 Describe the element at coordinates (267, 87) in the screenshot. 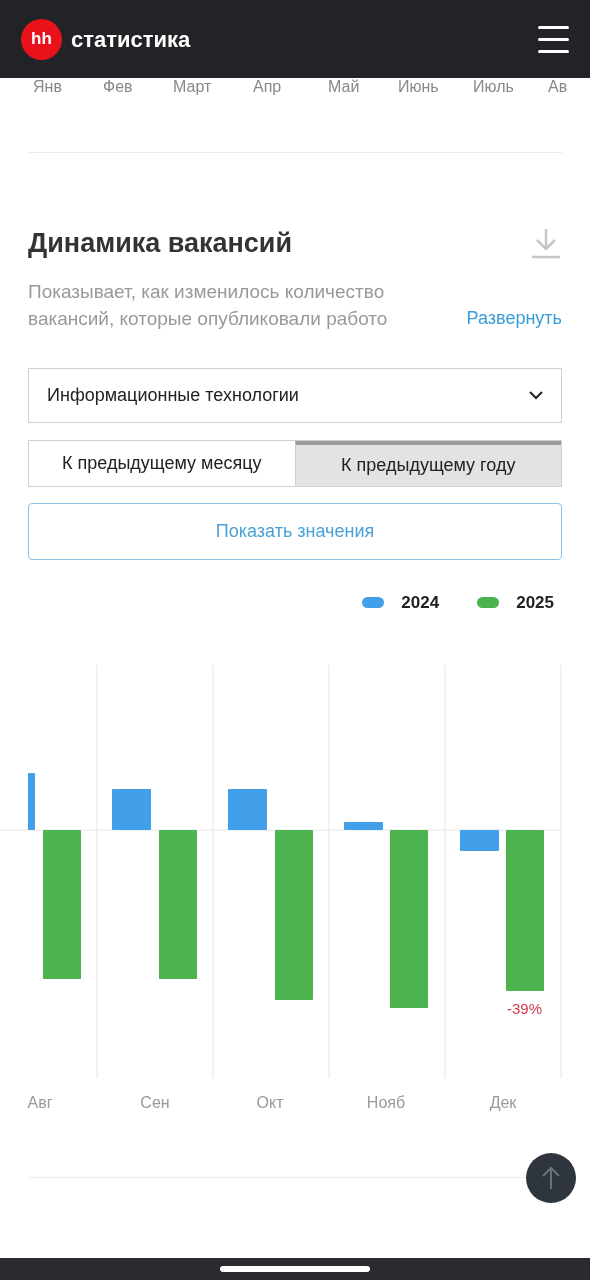

I see `month-label: Апр` at that location.